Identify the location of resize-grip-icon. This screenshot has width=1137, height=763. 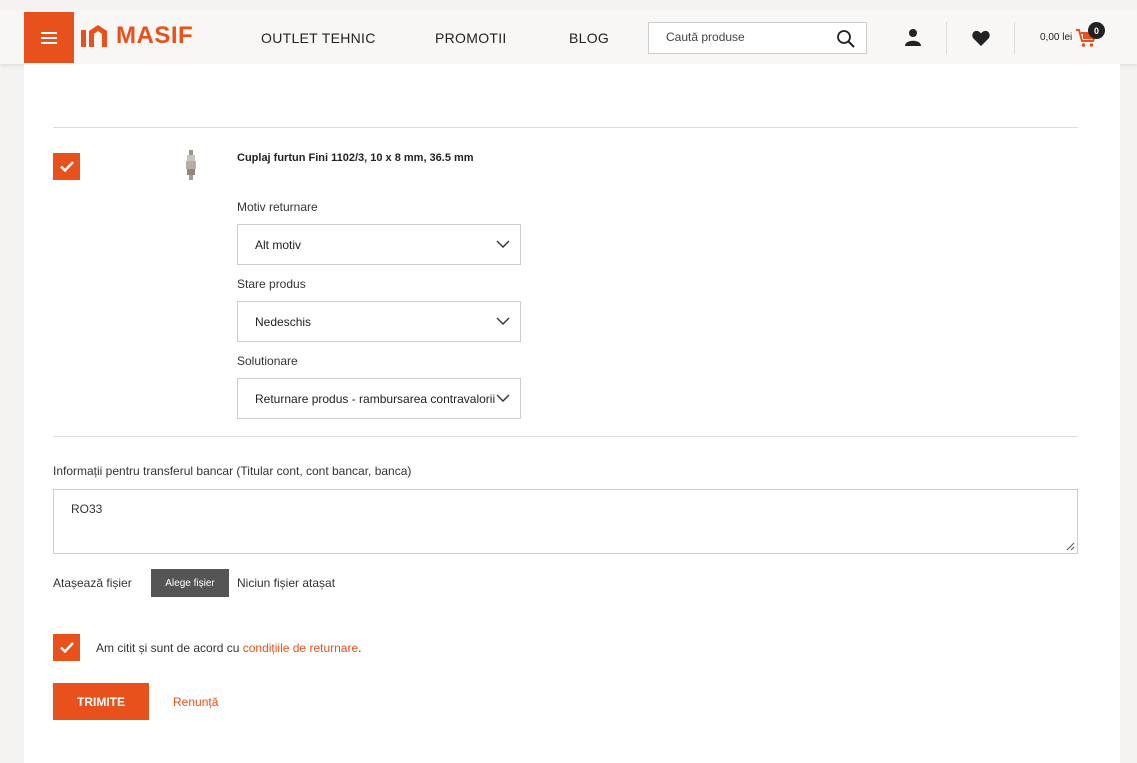
(1070, 546).